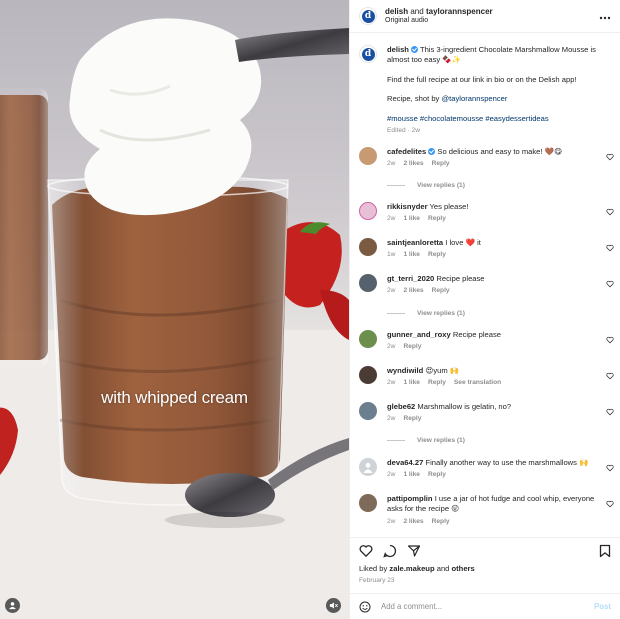  I want to click on post-date: February 23, so click(485, 580).